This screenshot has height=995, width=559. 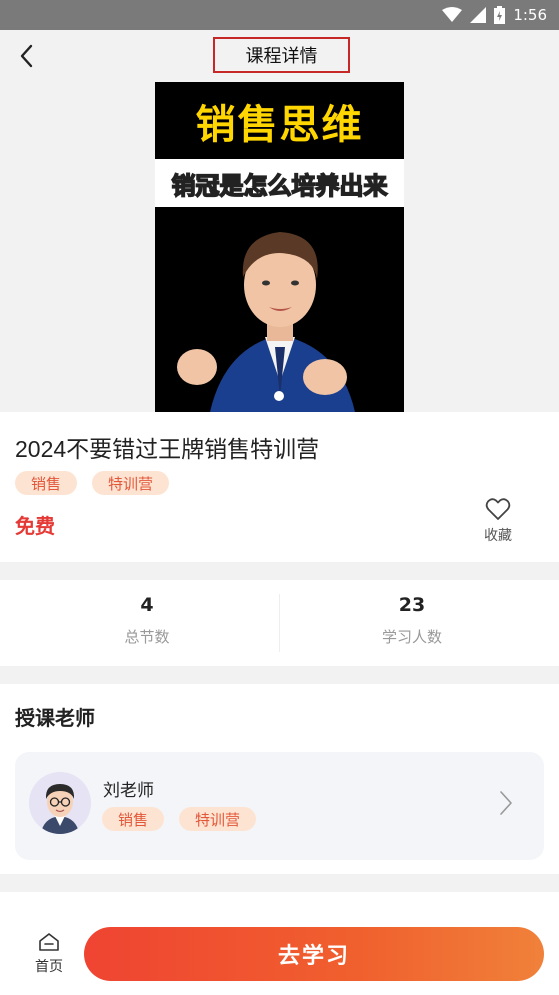 What do you see at coordinates (131, 483) in the screenshot?
I see `course-tag: 特训营` at bounding box center [131, 483].